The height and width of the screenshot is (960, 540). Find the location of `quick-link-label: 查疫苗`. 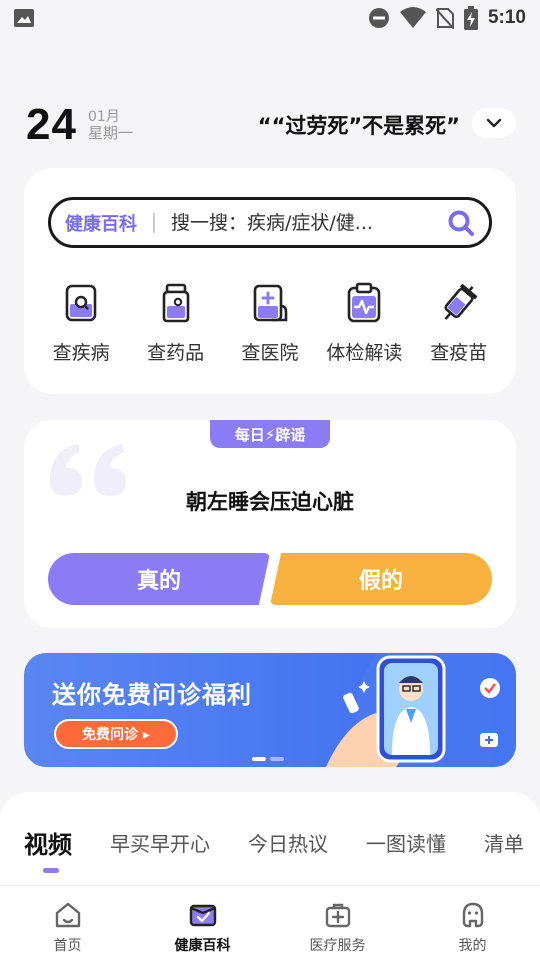

quick-link-label: 查疫苗 is located at coordinates (459, 353).